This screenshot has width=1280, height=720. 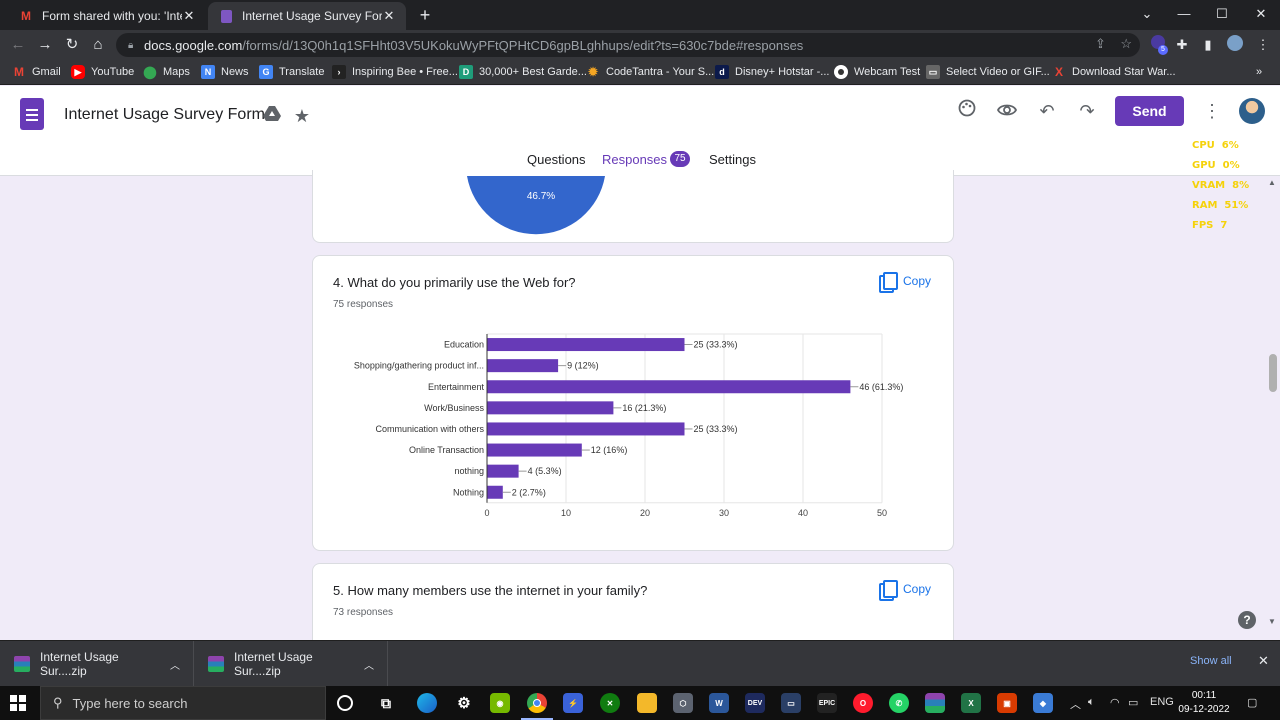 What do you see at coordinates (272, 116) in the screenshot?
I see `move-to-drive-icon` at bounding box center [272, 116].